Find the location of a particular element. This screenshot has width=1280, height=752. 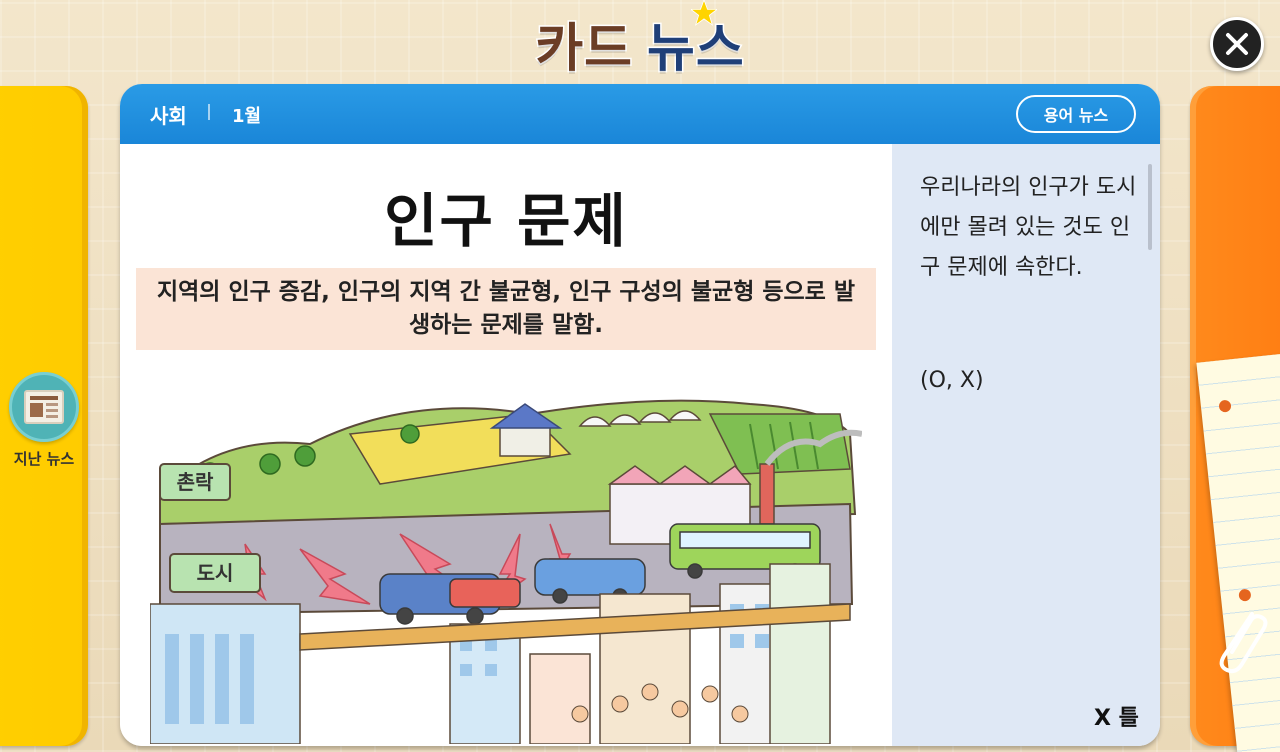

newspaper-icon is located at coordinates (44, 407).